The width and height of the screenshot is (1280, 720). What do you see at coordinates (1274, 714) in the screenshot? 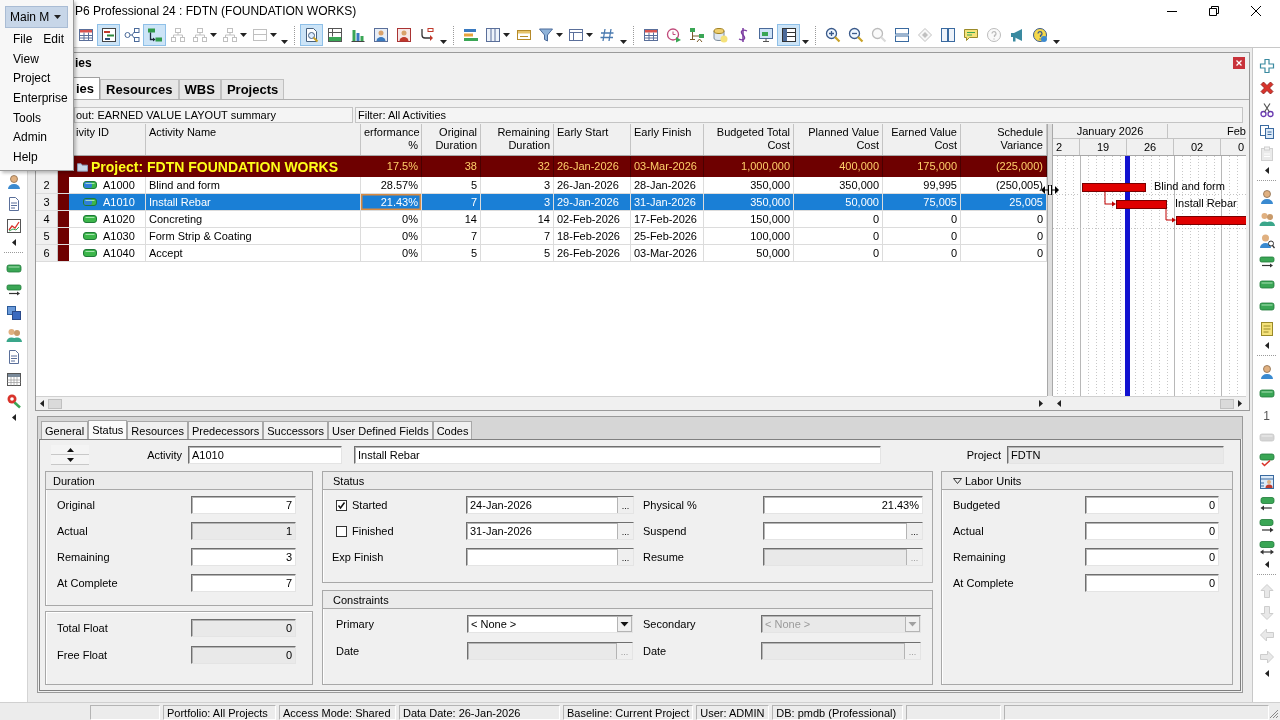
I see `resize-grip-icon` at bounding box center [1274, 714].